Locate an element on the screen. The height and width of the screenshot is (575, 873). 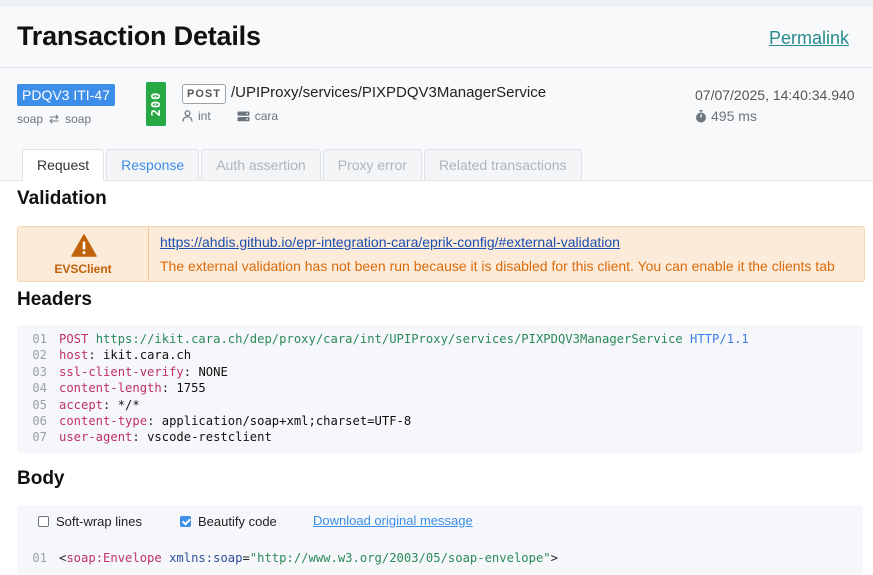
server-name: cara is located at coordinates (266, 116).